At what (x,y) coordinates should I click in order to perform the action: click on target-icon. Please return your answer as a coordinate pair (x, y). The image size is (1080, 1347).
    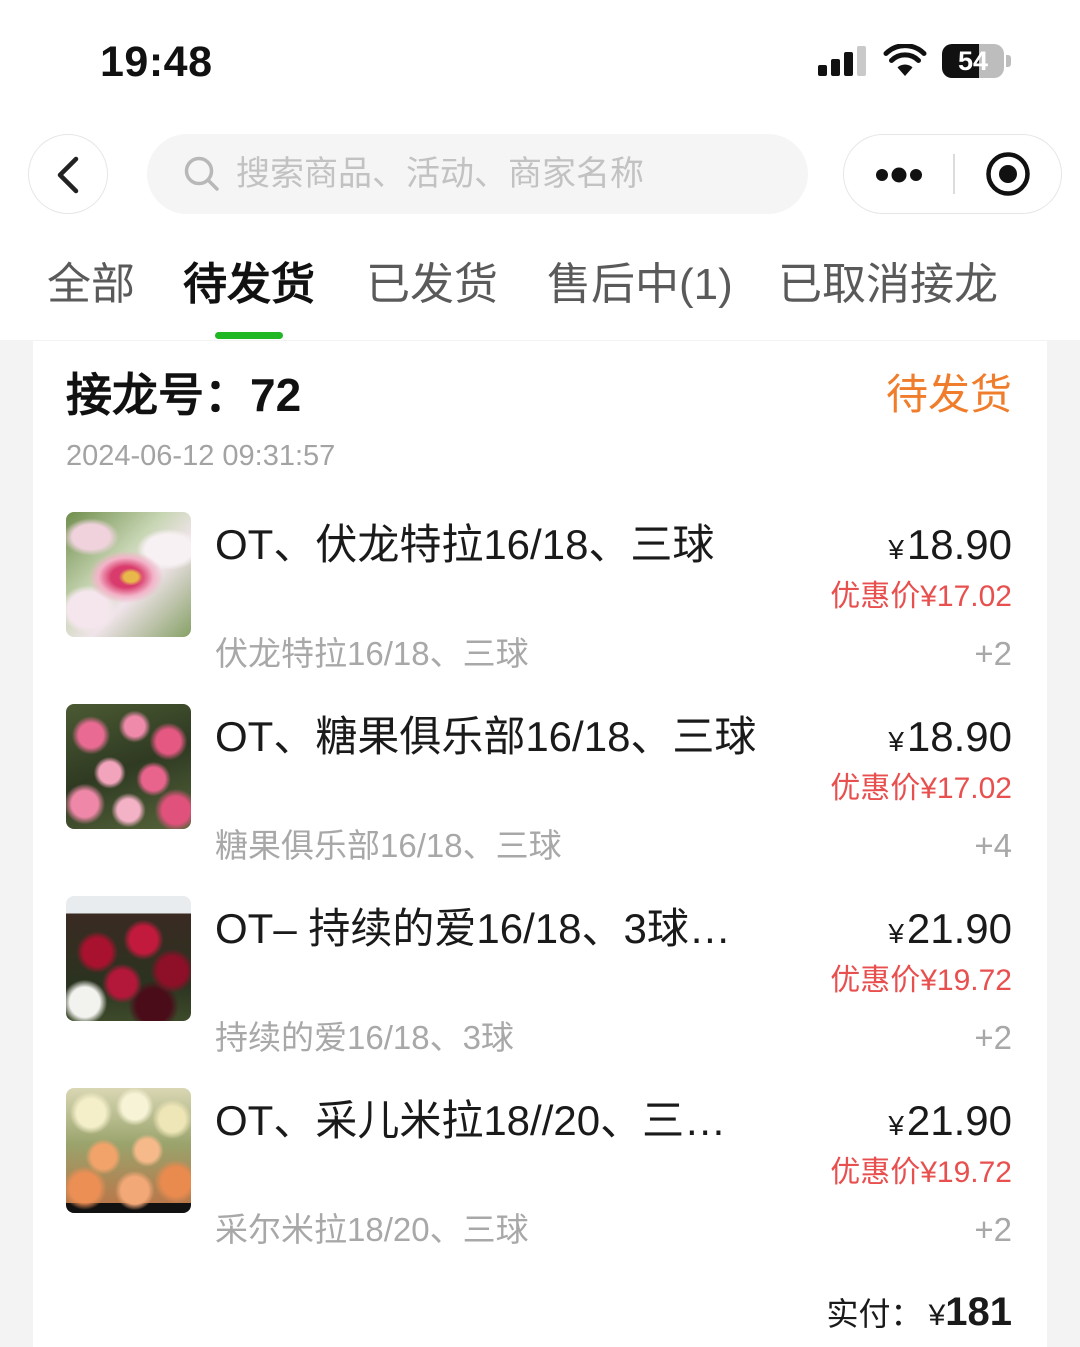
    Looking at the image, I should click on (1008, 174).